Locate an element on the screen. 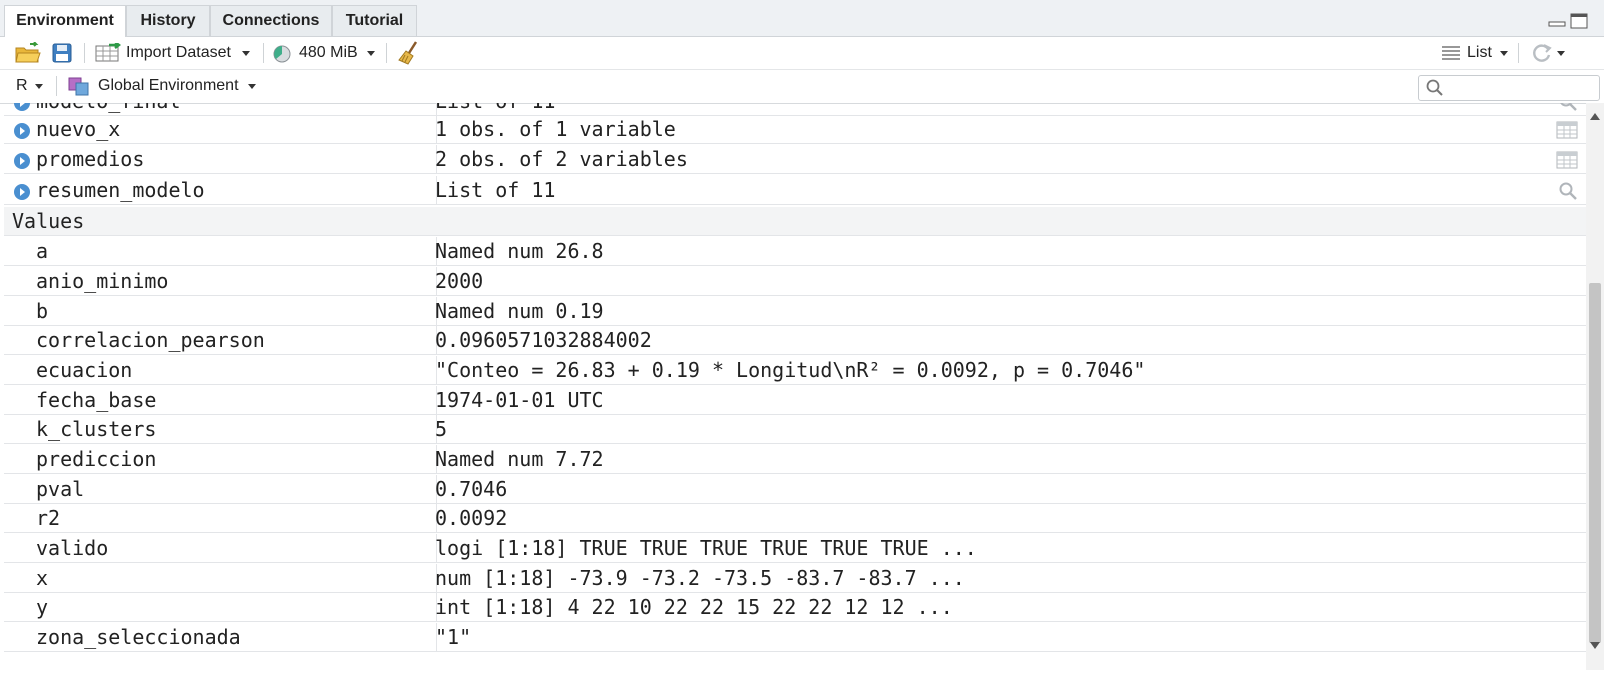 This screenshot has height=677, width=1604. environment-chevron-down-icon is located at coordinates (252, 86).